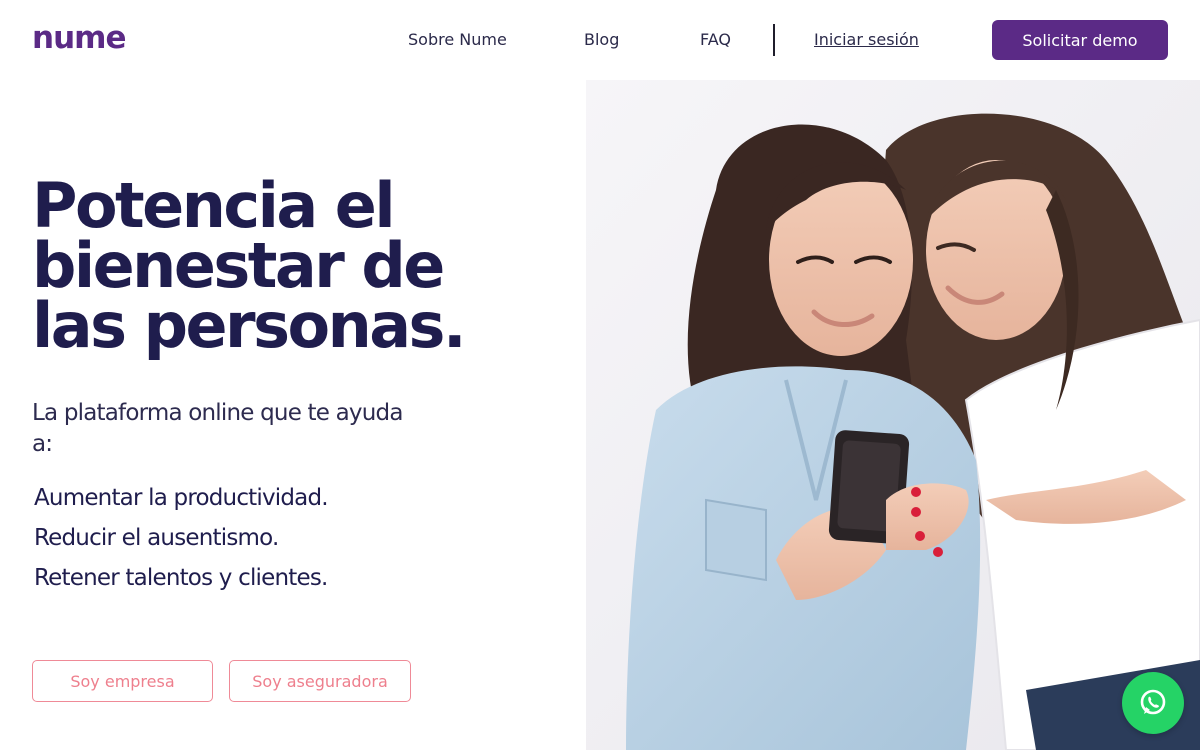 Image resolution: width=1200 pixels, height=750 pixels. What do you see at coordinates (249, 325) in the screenshot?
I see `hero-title-line-3: las personas.` at bounding box center [249, 325].